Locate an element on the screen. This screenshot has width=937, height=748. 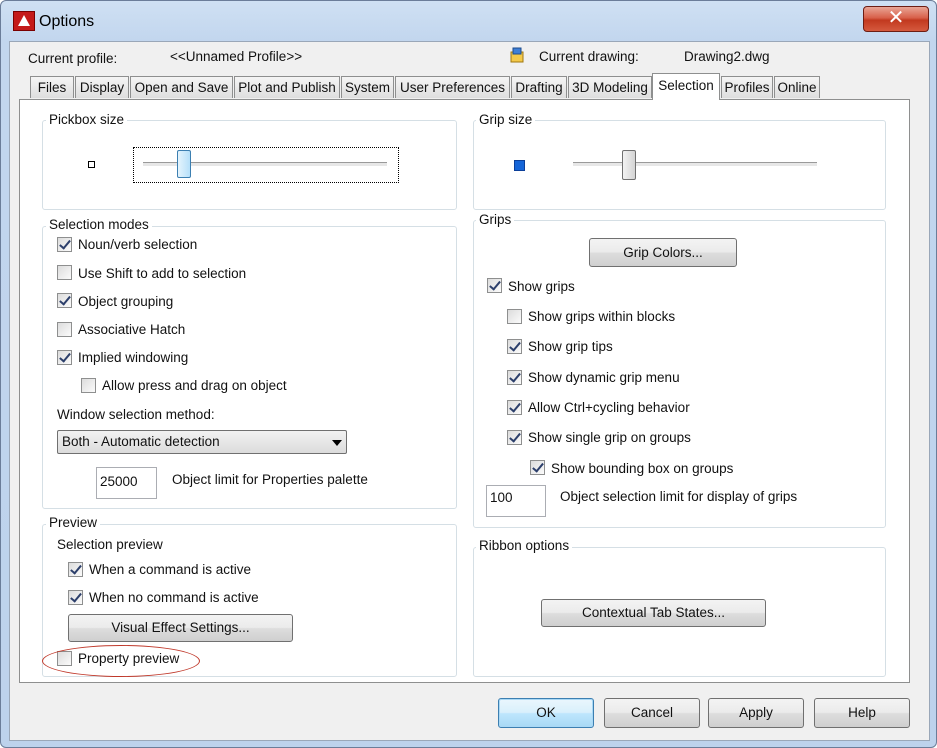
selection-preview-label: Selection preview is located at coordinates (110, 544).